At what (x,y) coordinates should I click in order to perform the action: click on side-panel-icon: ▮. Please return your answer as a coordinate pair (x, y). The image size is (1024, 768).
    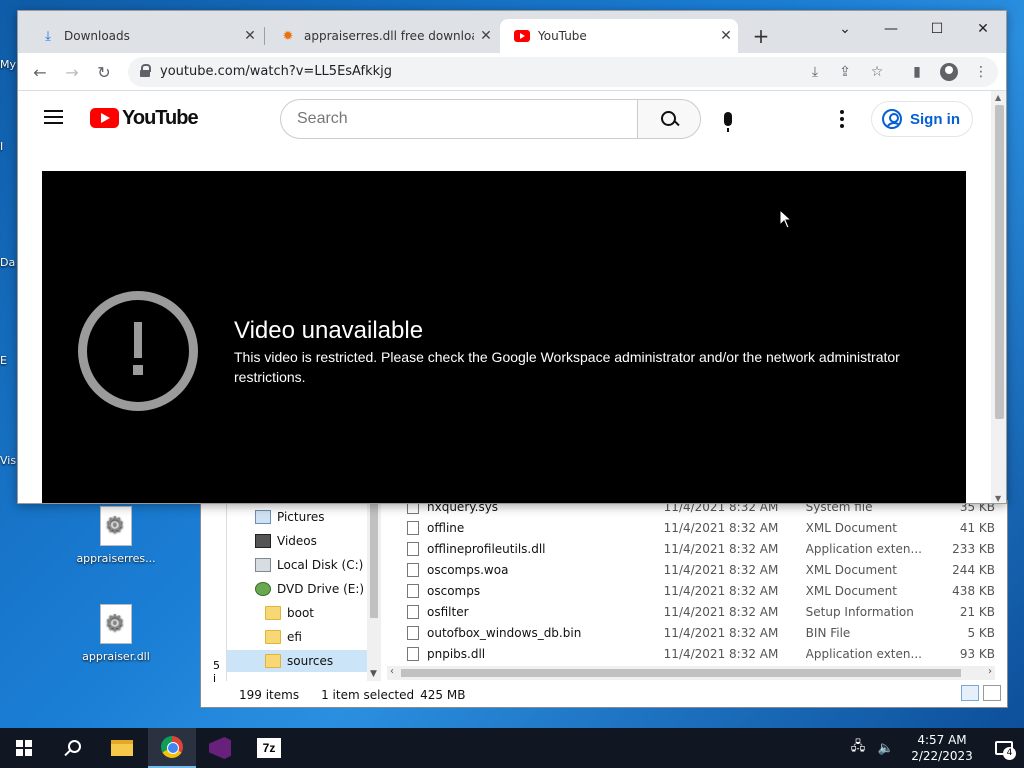
    Looking at the image, I should click on (917, 72).